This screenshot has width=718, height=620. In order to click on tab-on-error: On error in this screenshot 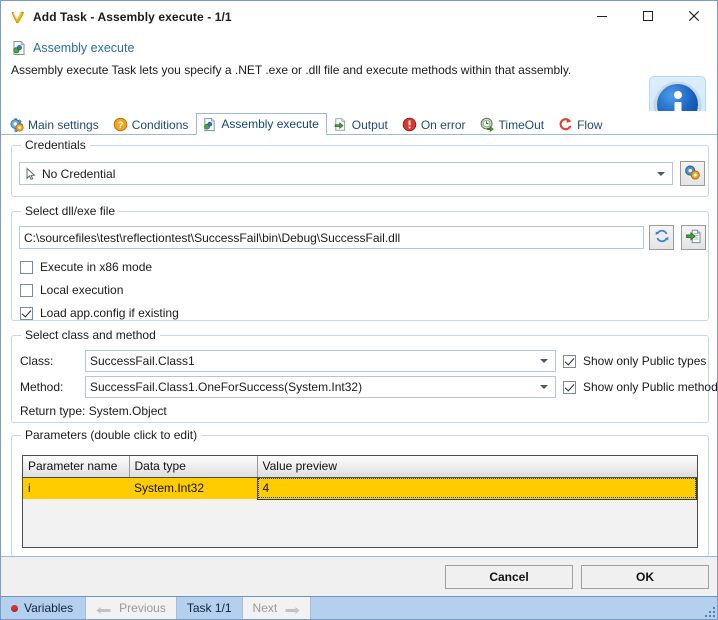, I will do `click(435, 124)`.